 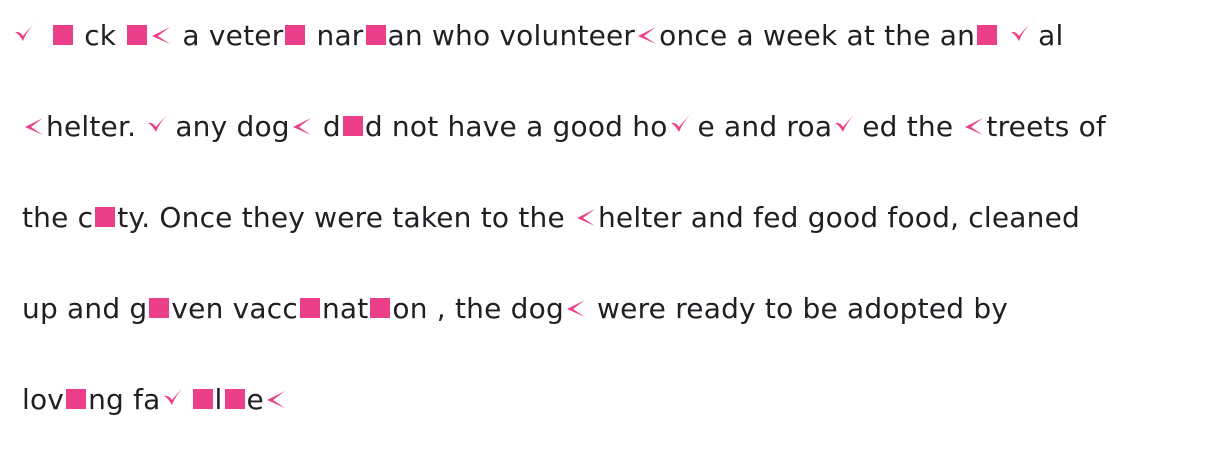 What do you see at coordinates (817, 35) in the screenshot?
I see `text-fragment: once a week at the an` at bounding box center [817, 35].